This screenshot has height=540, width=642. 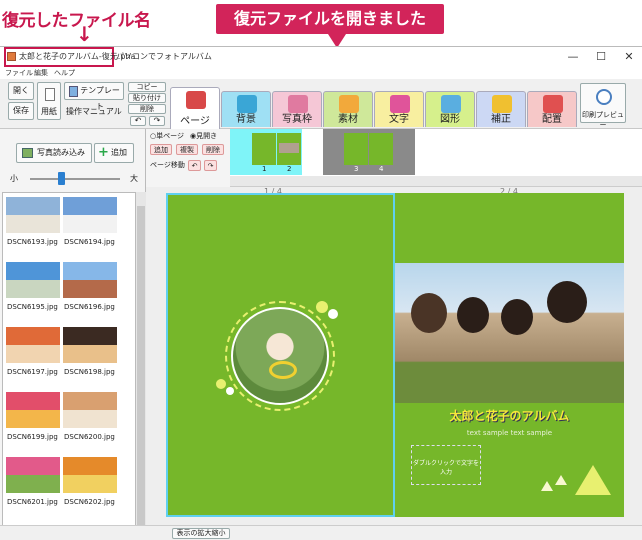 I want to click on copy-button: コピー, so click(x=147, y=87).